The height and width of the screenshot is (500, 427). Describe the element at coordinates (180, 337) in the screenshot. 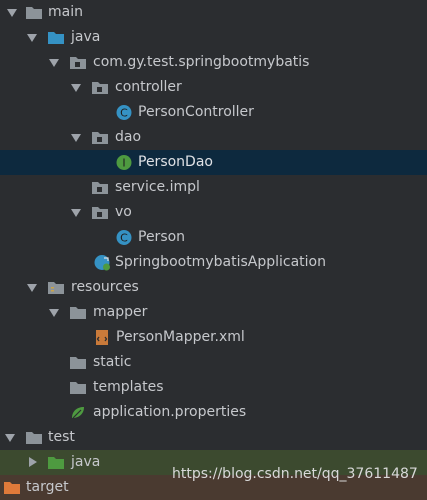

I see `tree-label-person-mapper-xml: PersonMapper.xml` at that location.